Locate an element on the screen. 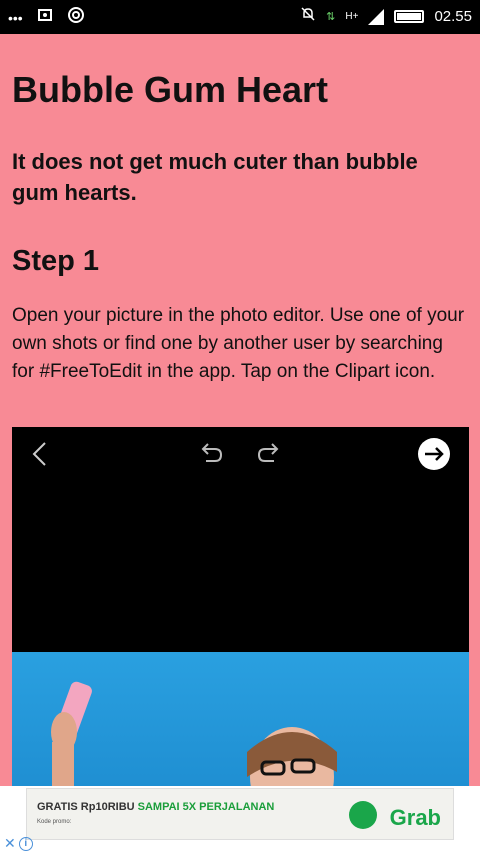 The width and height of the screenshot is (480, 854). mute-icon is located at coordinates (308, 16).